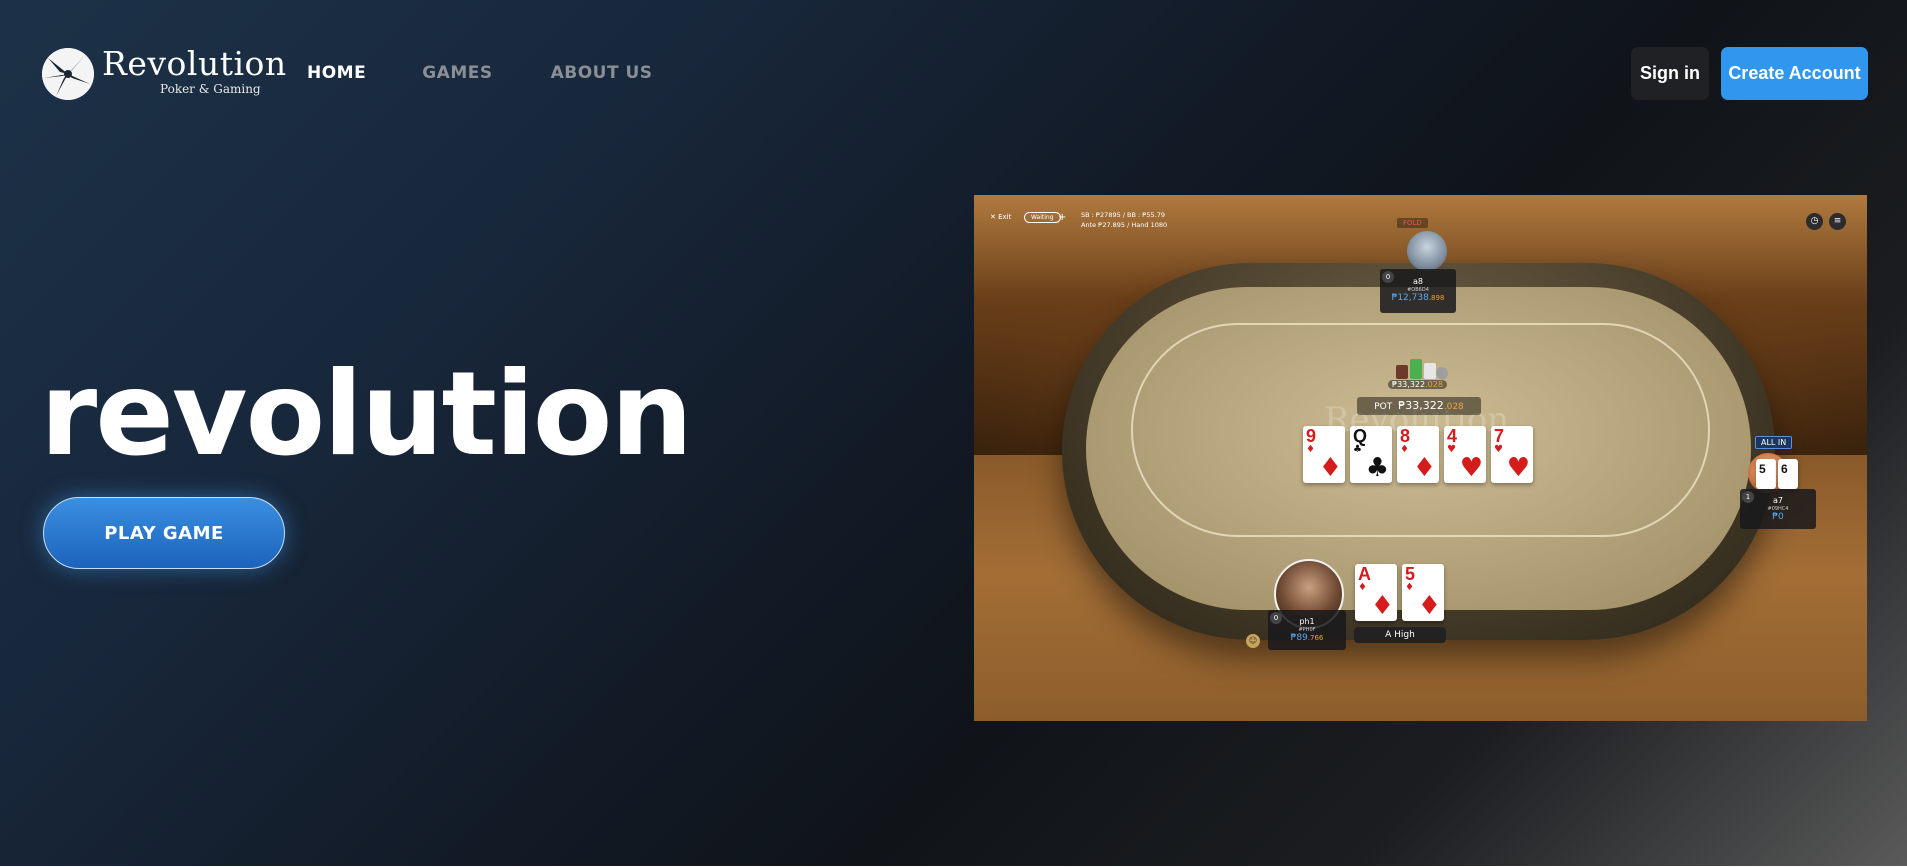 Image resolution: width=1907 pixels, height=867 pixels. I want to click on stack-decimals: .766, so click(1315, 638).